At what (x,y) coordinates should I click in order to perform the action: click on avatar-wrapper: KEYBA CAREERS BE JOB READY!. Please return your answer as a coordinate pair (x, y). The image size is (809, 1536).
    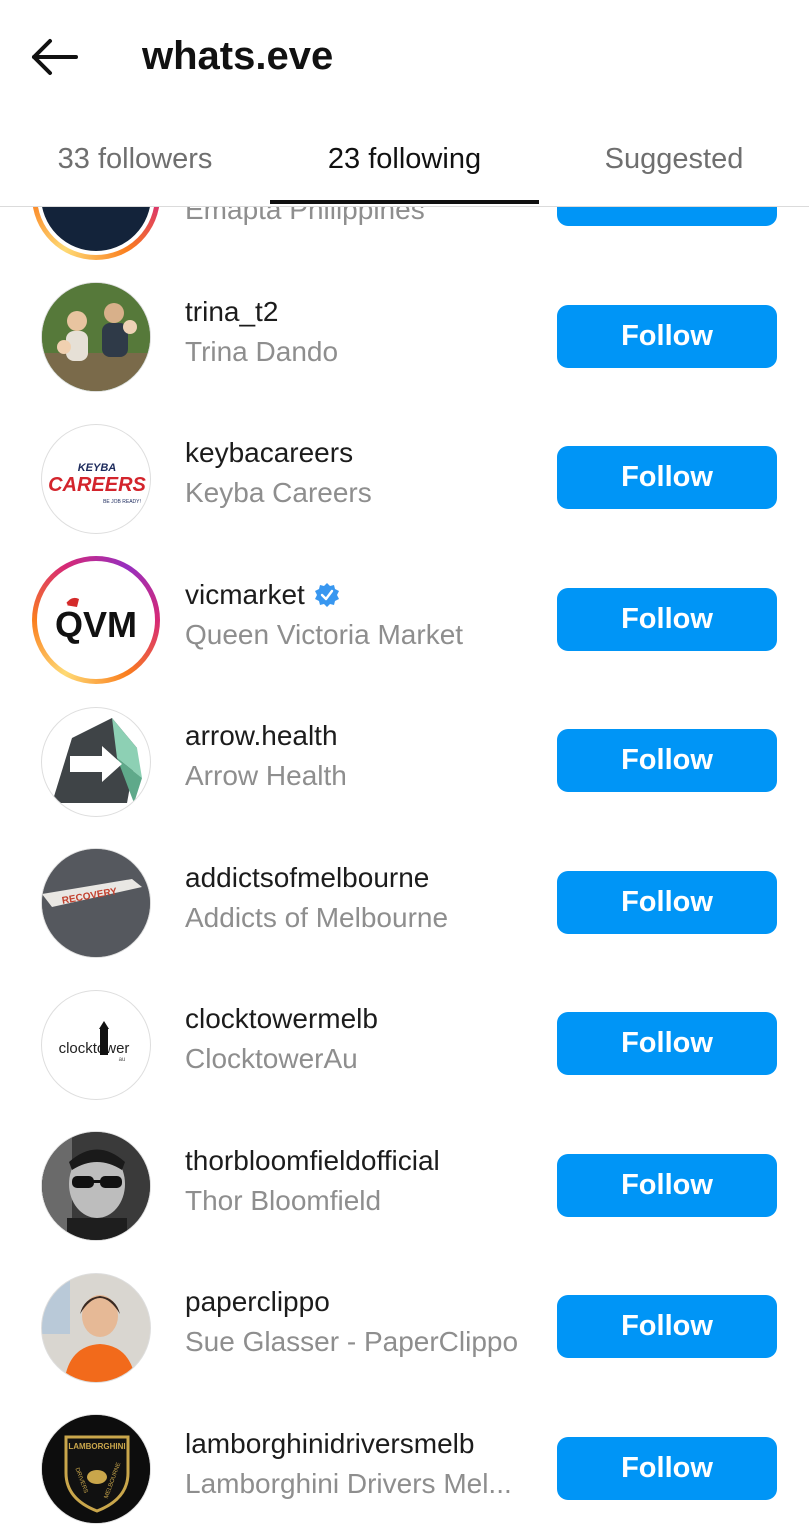
    Looking at the image, I should click on (96, 479).